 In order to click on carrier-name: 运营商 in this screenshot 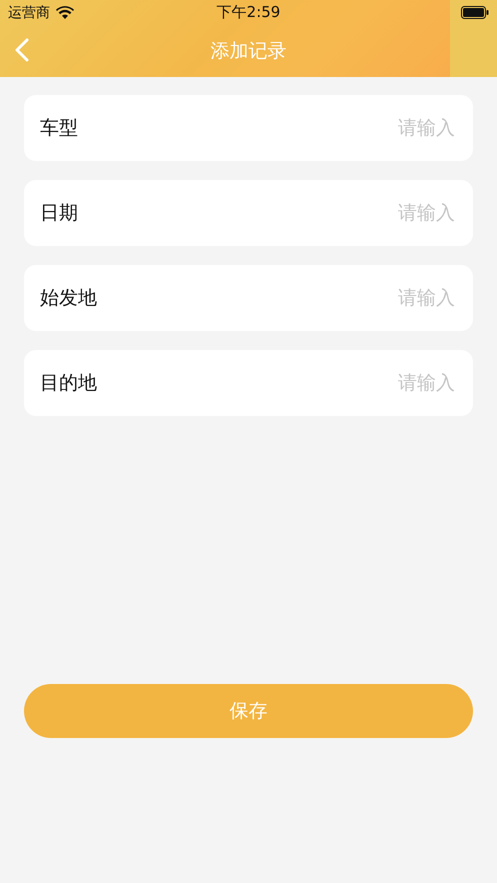, I will do `click(29, 13)`.